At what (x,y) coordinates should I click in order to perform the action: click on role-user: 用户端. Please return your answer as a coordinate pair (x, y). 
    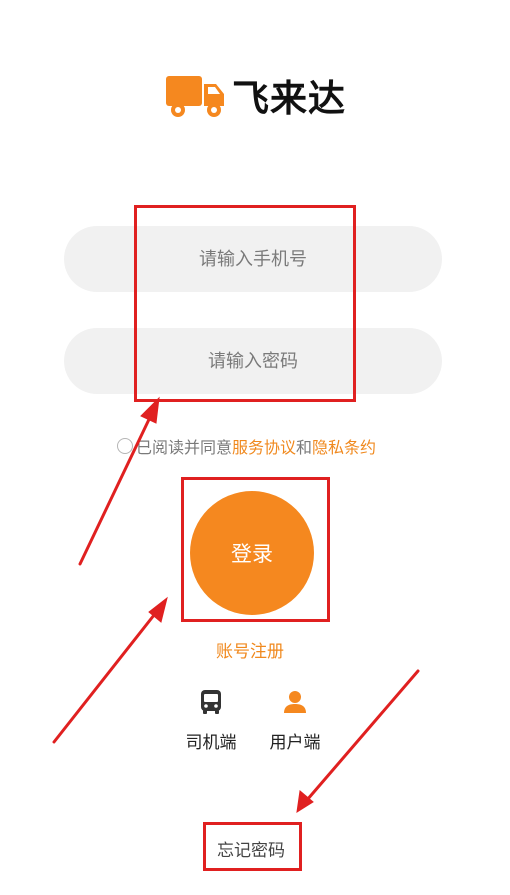
    Looking at the image, I should click on (295, 720).